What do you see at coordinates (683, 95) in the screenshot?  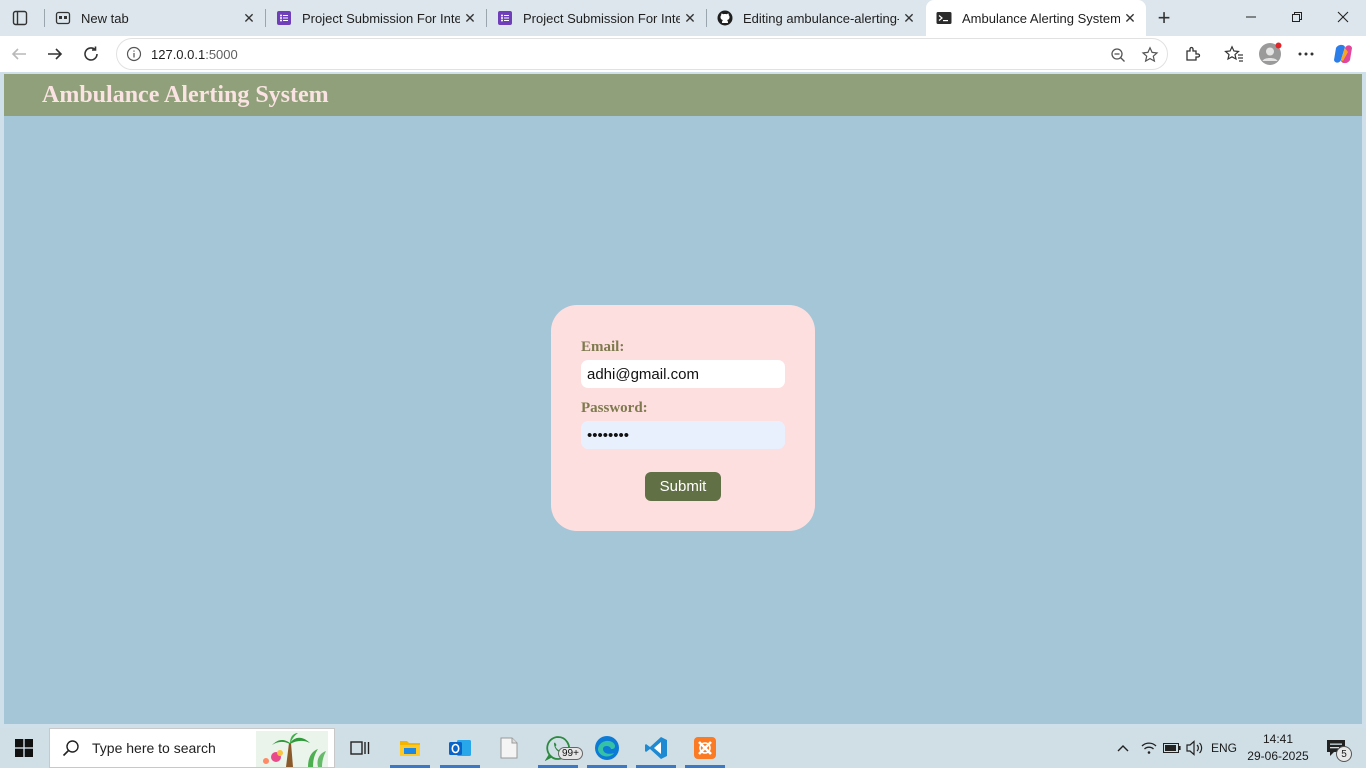 I see `app-header: Ambulance Alerting System` at bounding box center [683, 95].